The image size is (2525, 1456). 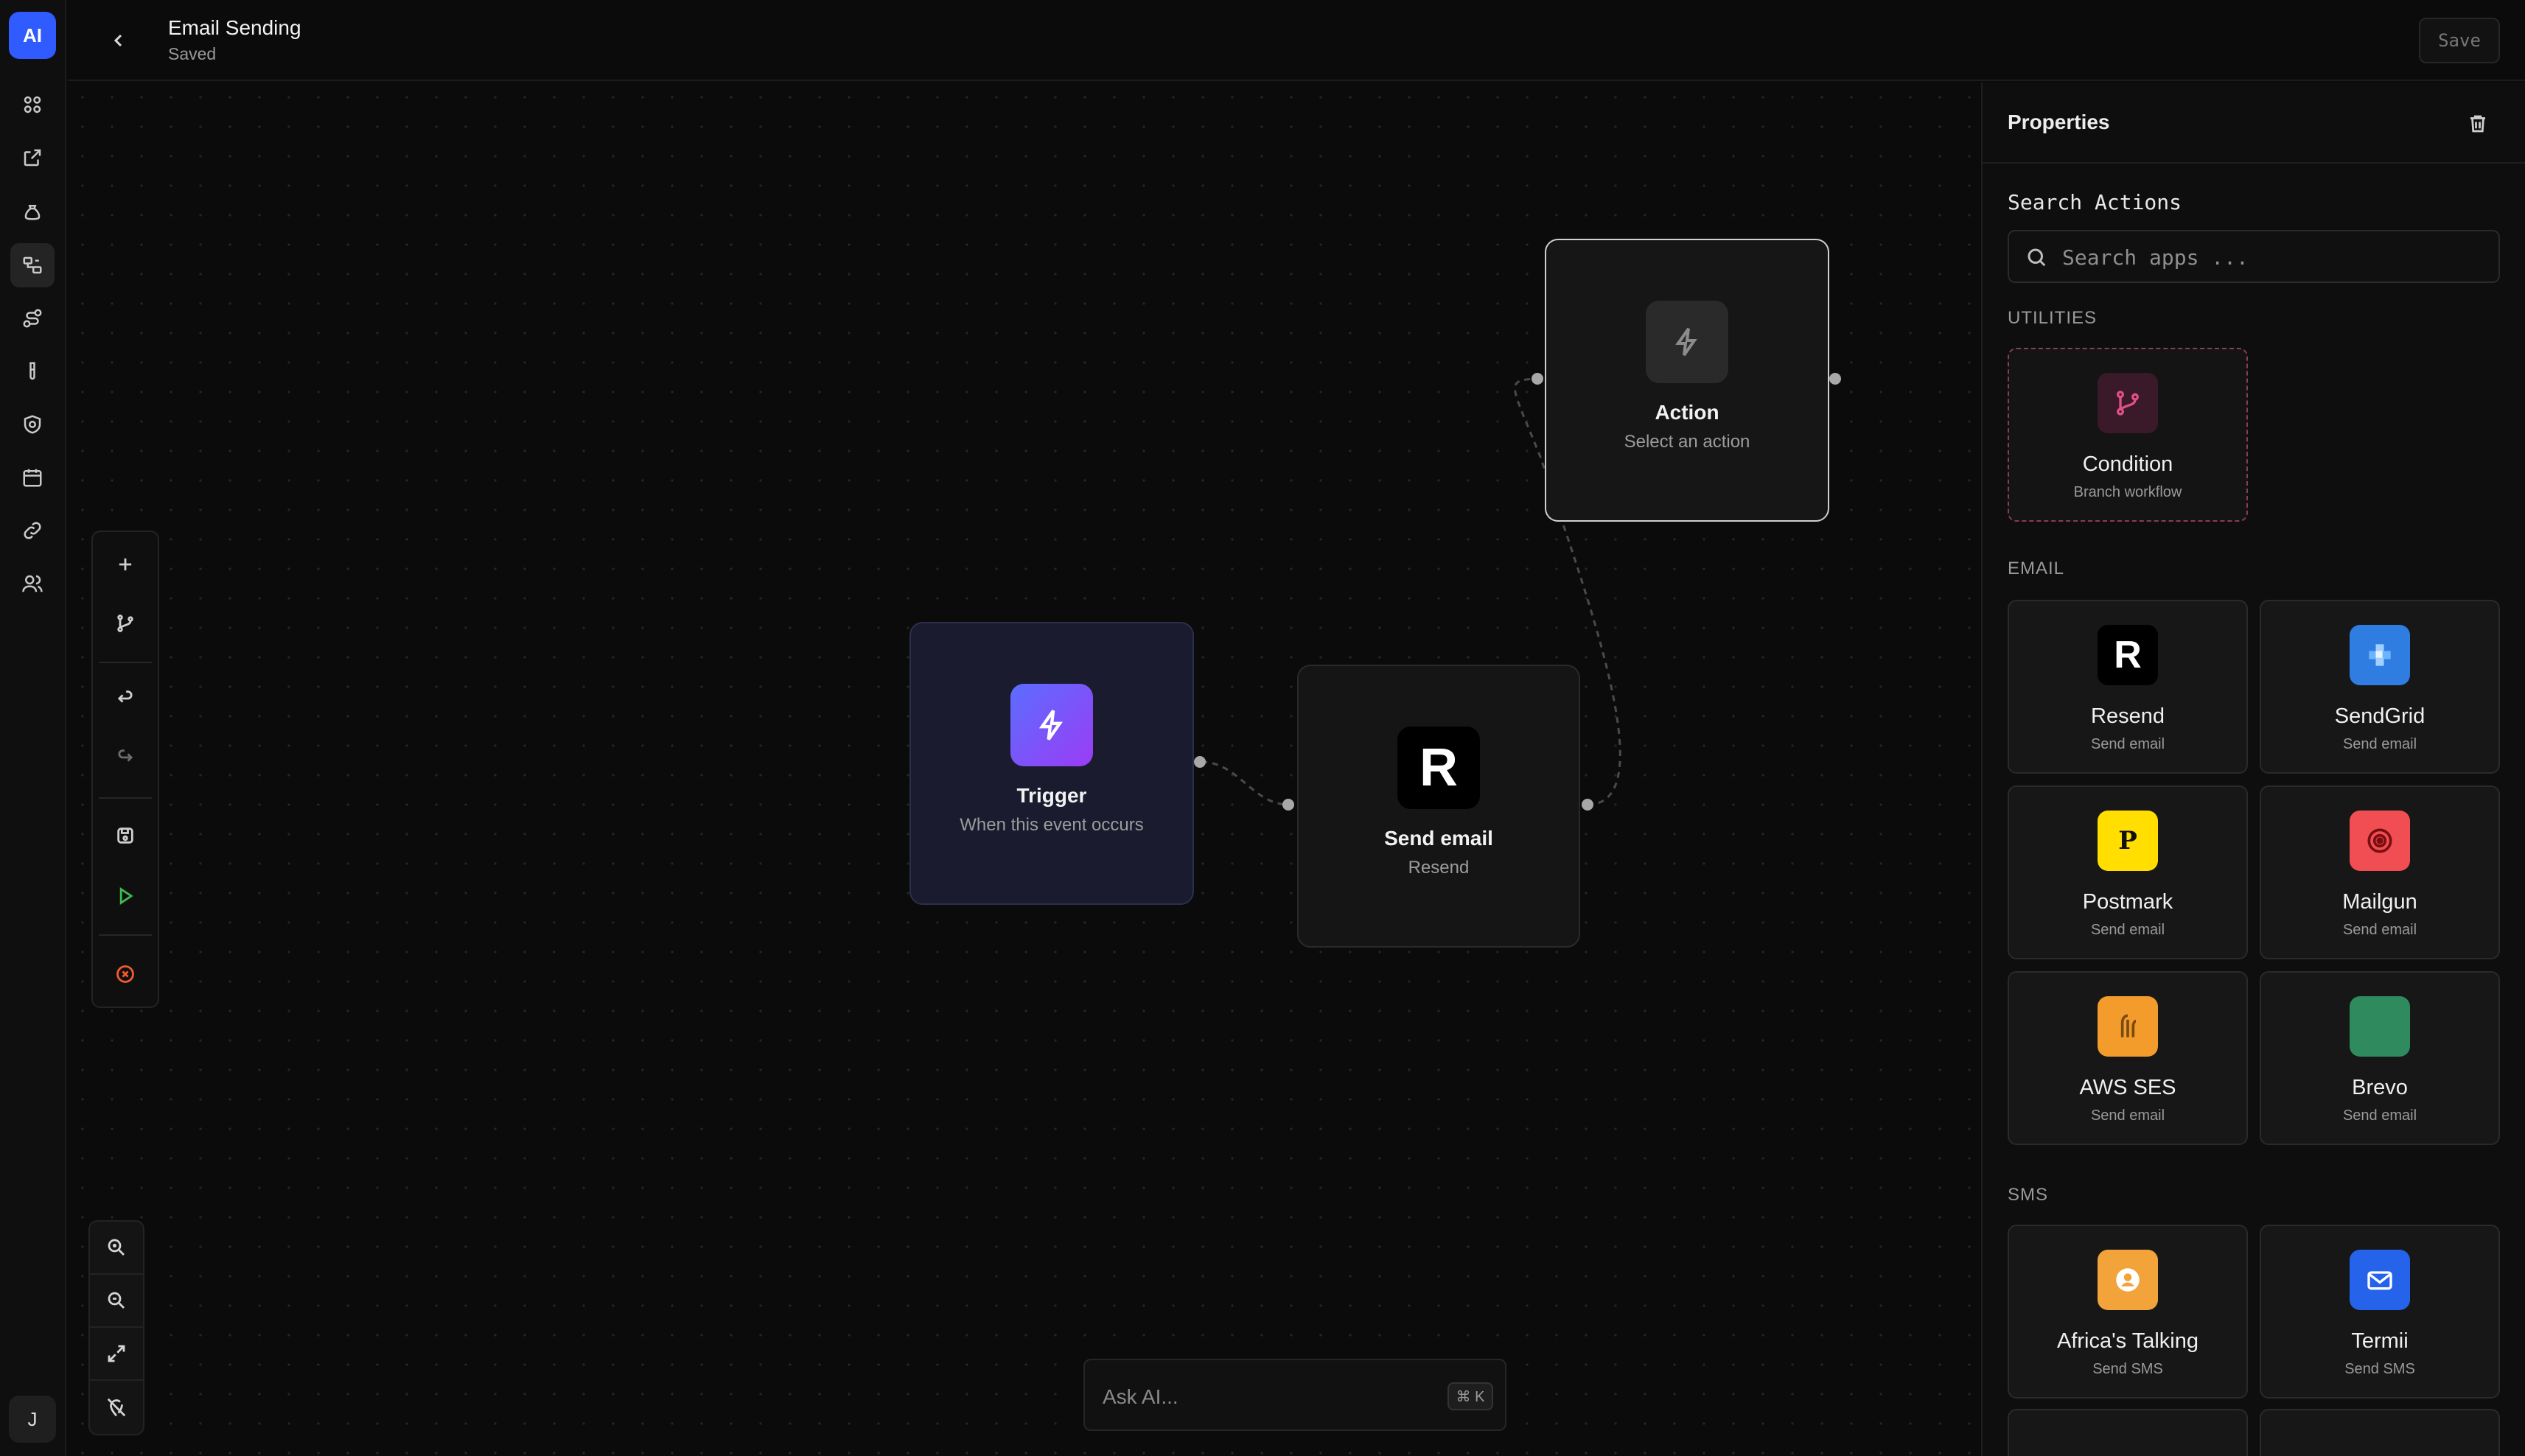 I want to click on add-node-button, so click(x=125, y=564).